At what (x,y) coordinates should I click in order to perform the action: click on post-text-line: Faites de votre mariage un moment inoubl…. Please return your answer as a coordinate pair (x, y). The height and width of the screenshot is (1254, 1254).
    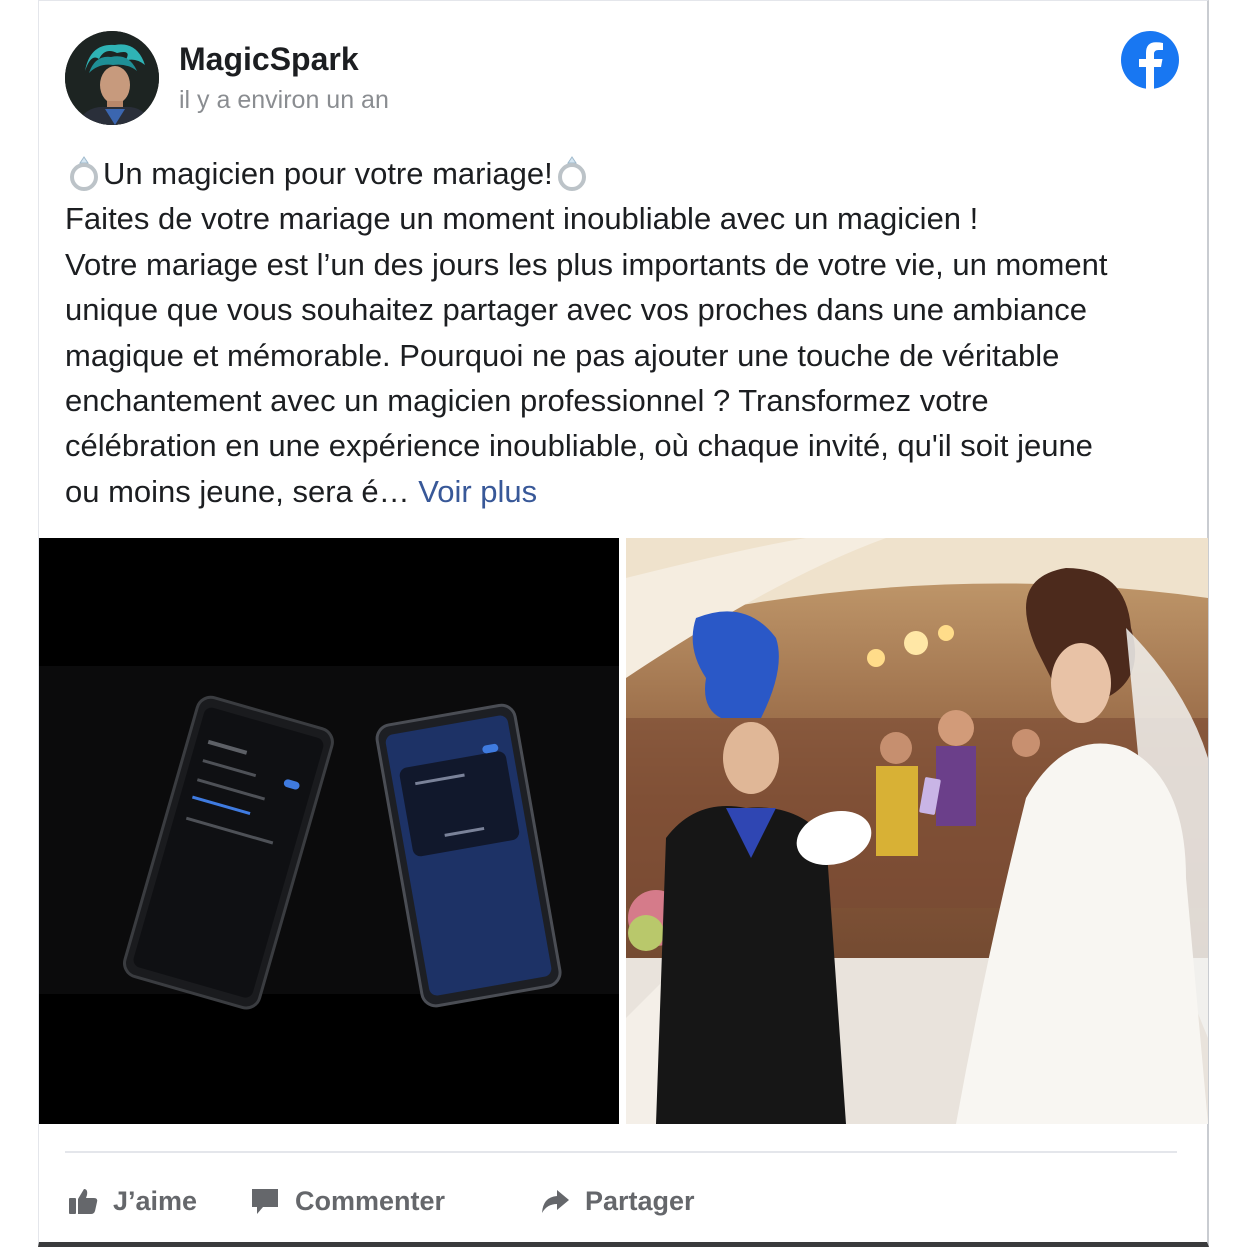
    Looking at the image, I should click on (522, 219).